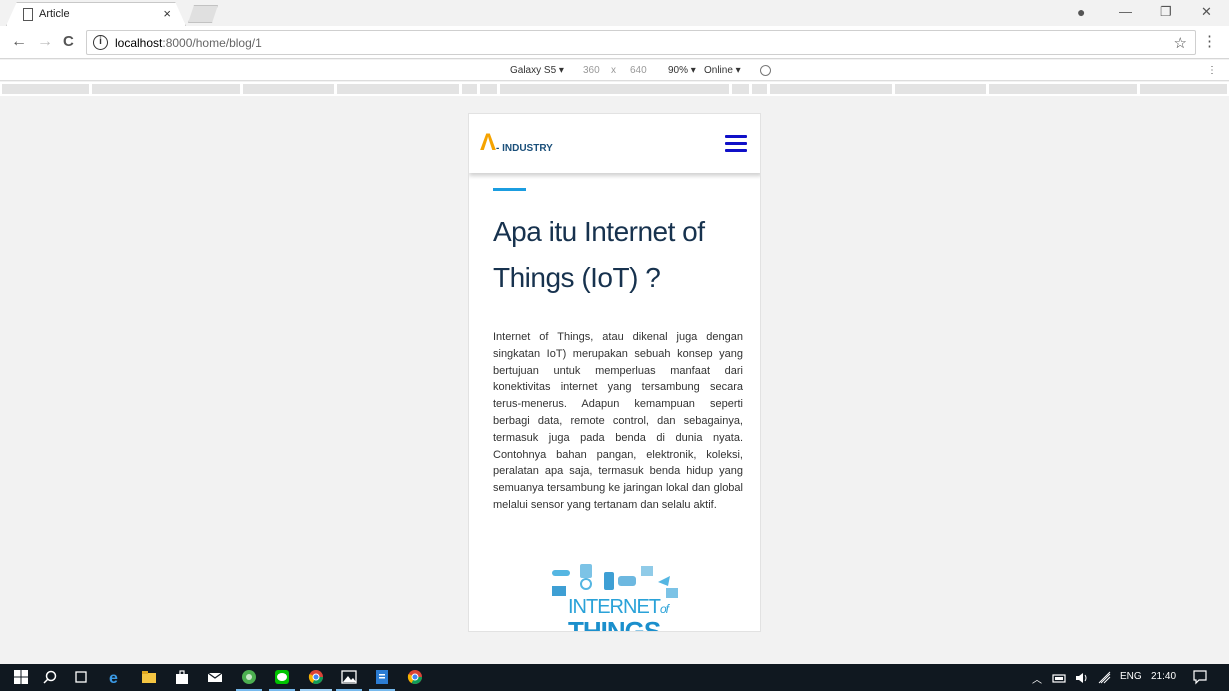 This screenshot has width=1229, height=691. What do you see at coordinates (382, 677) in the screenshot?
I see `word-document-icon` at bounding box center [382, 677].